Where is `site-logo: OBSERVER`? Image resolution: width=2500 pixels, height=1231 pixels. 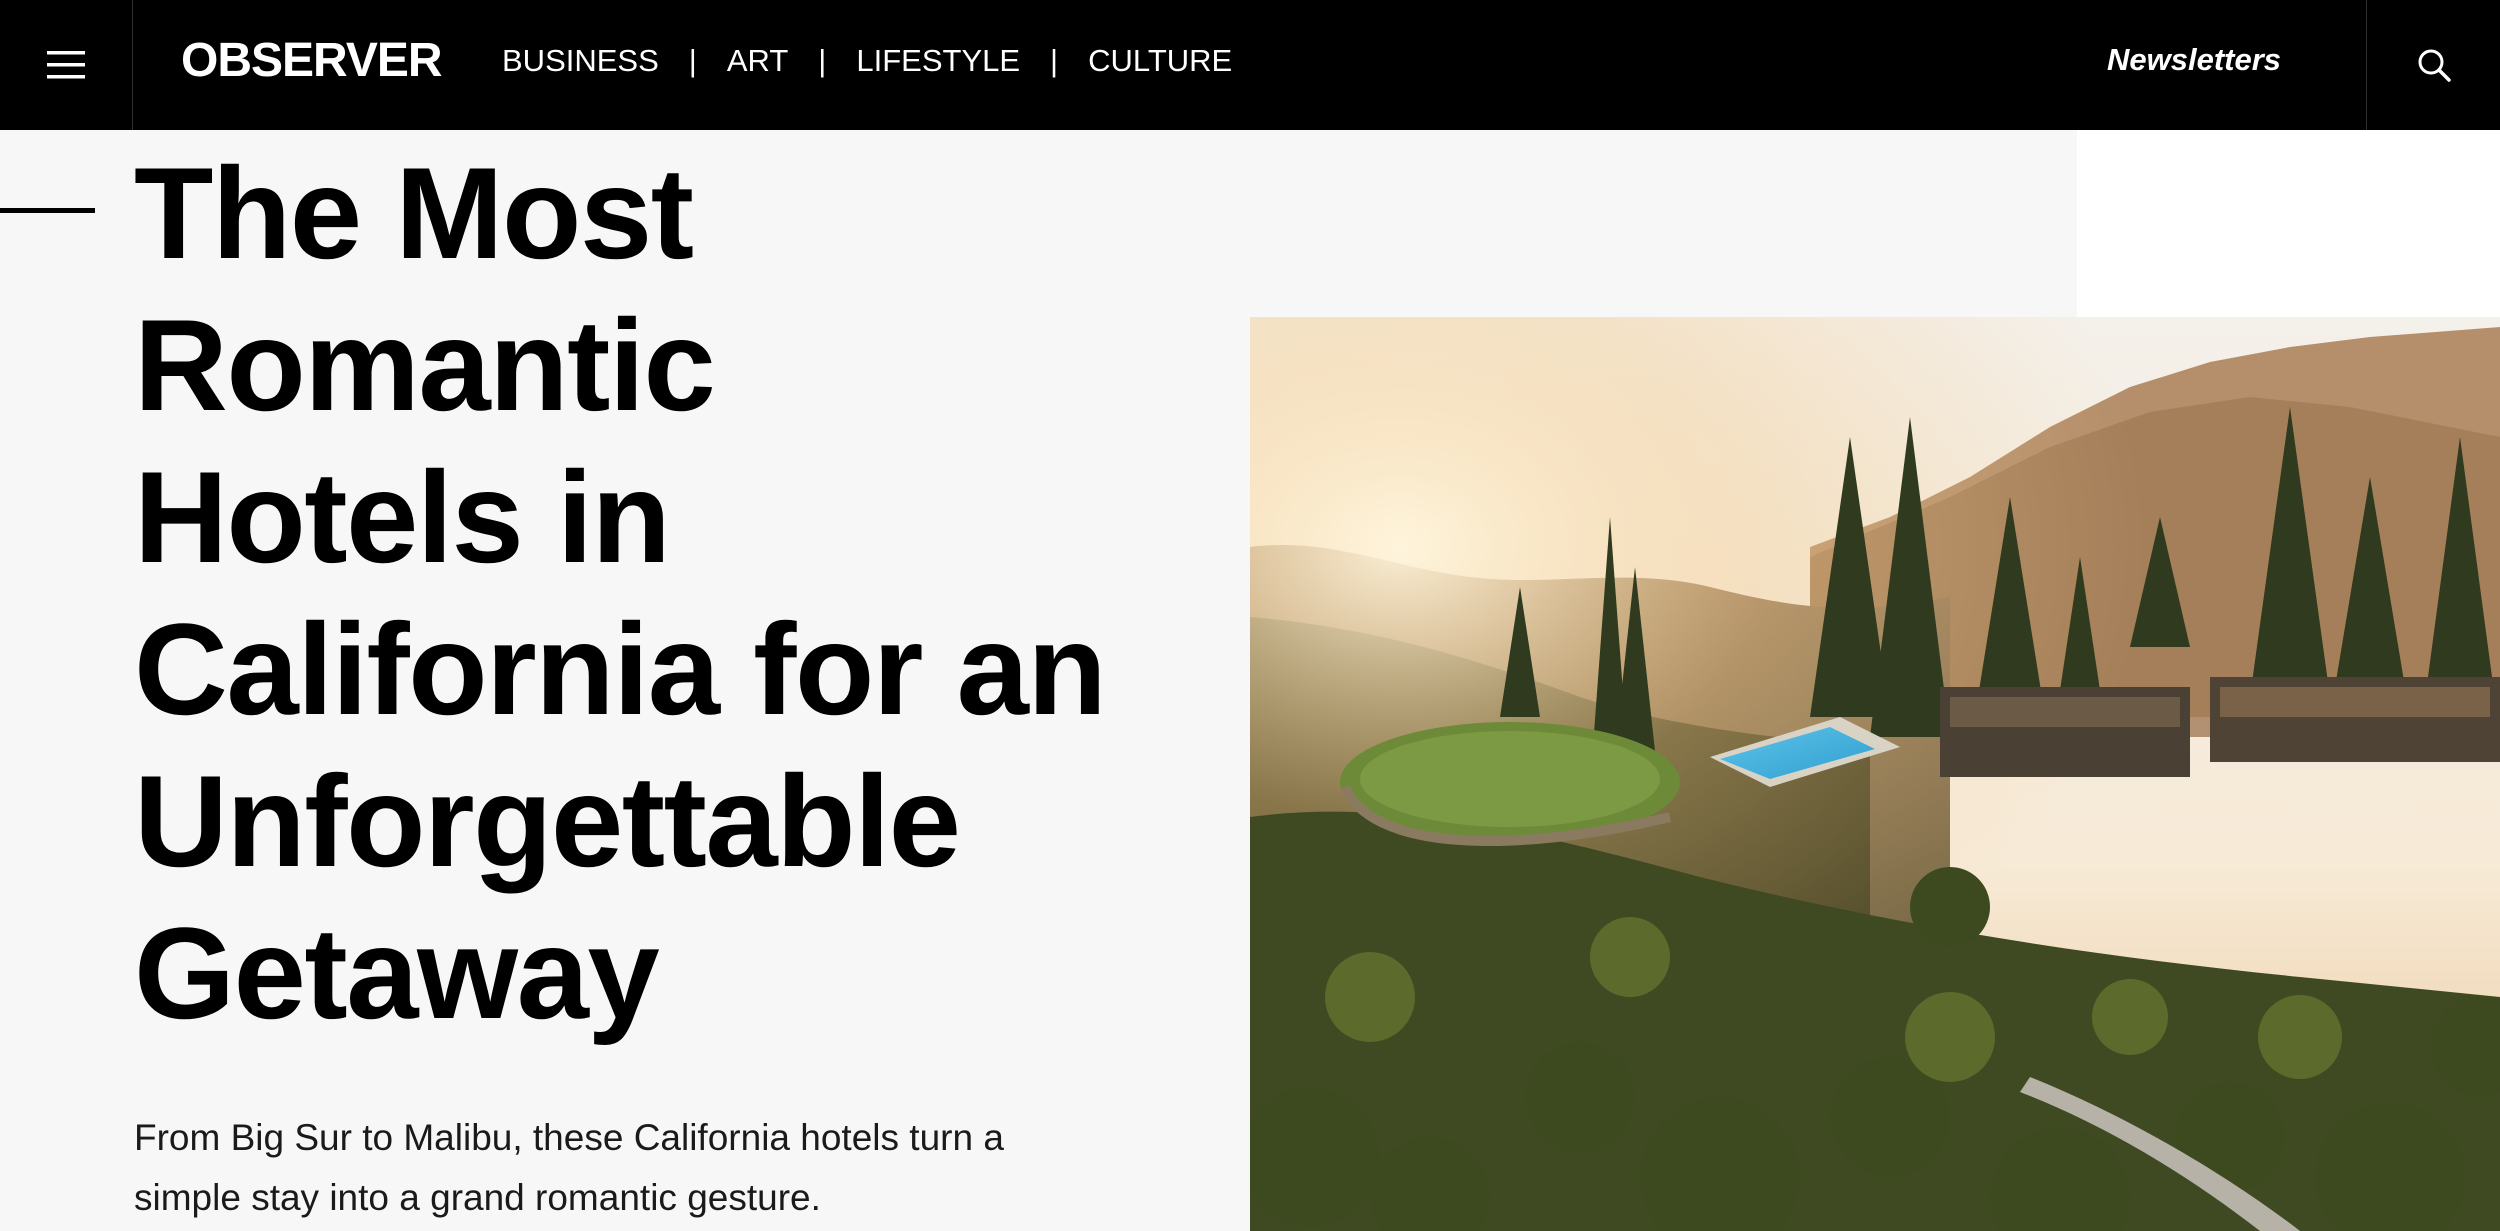
site-logo: OBSERVER is located at coordinates (312, 65).